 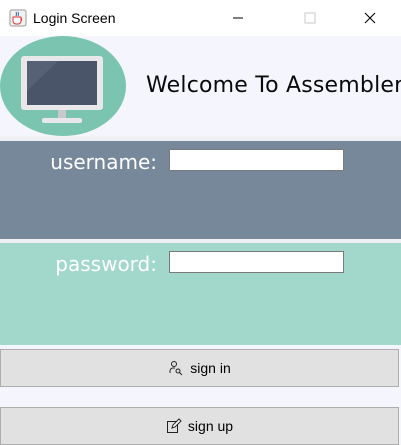 What do you see at coordinates (106, 264) in the screenshot?
I see `password-label: password:` at bounding box center [106, 264].